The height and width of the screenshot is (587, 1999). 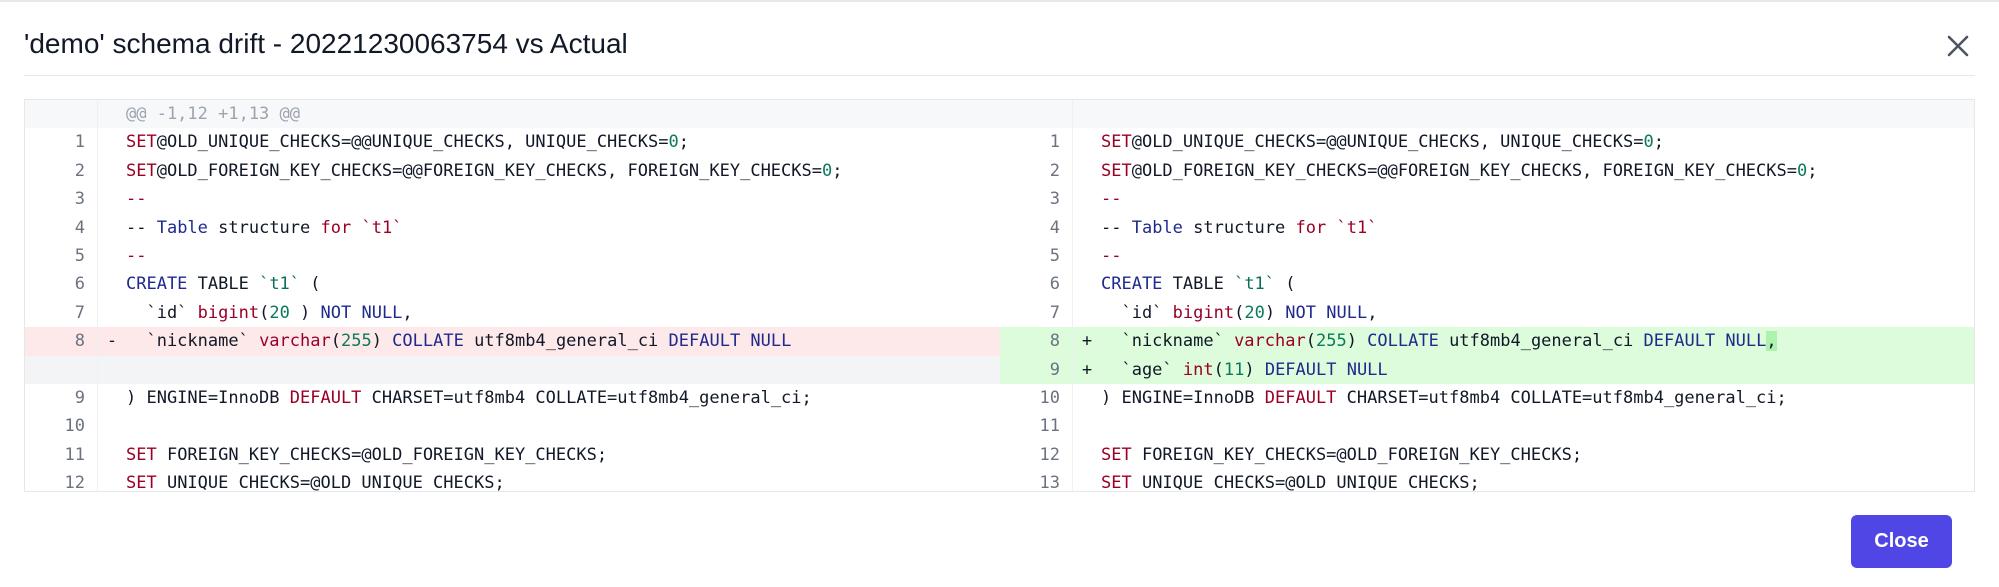 What do you see at coordinates (1036, 369) in the screenshot?
I see `line-number: 9` at bounding box center [1036, 369].